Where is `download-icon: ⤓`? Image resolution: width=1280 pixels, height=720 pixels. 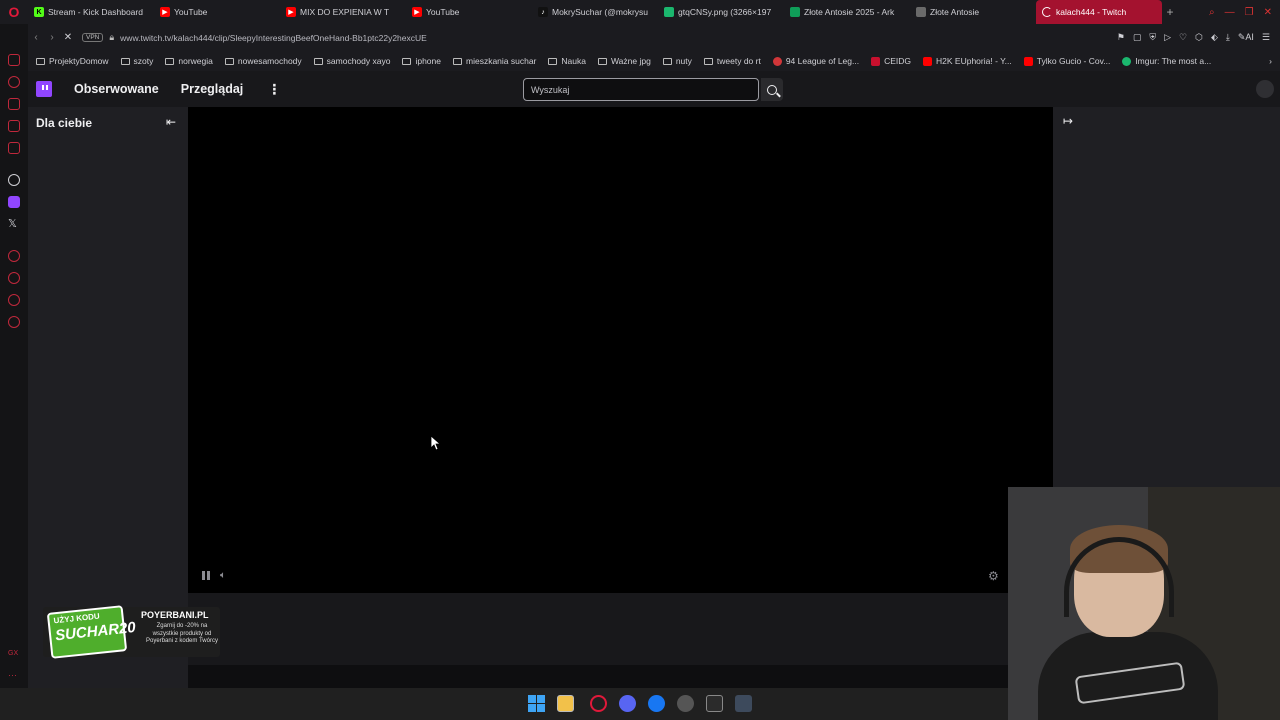 download-icon: ⤓ is located at coordinates (1228, 37).